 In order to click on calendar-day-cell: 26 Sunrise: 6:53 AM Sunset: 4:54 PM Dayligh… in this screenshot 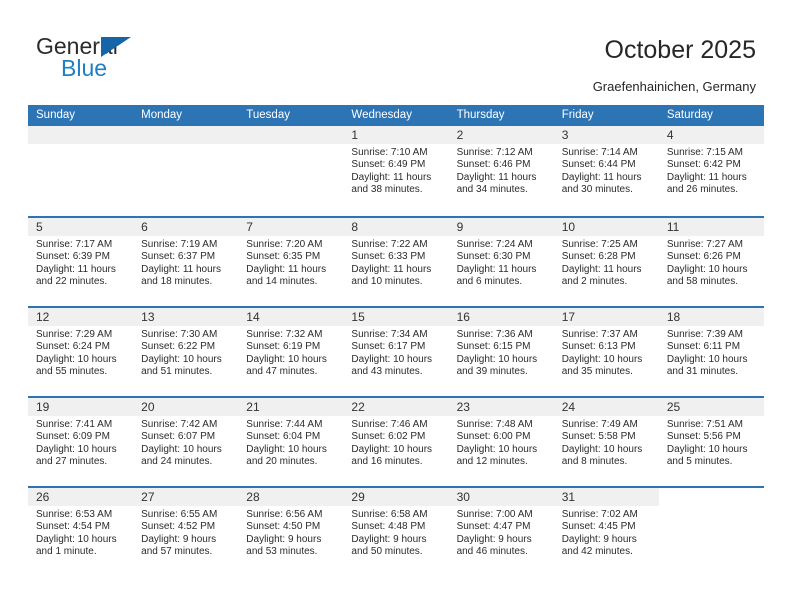, I will do `click(81, 532)`.